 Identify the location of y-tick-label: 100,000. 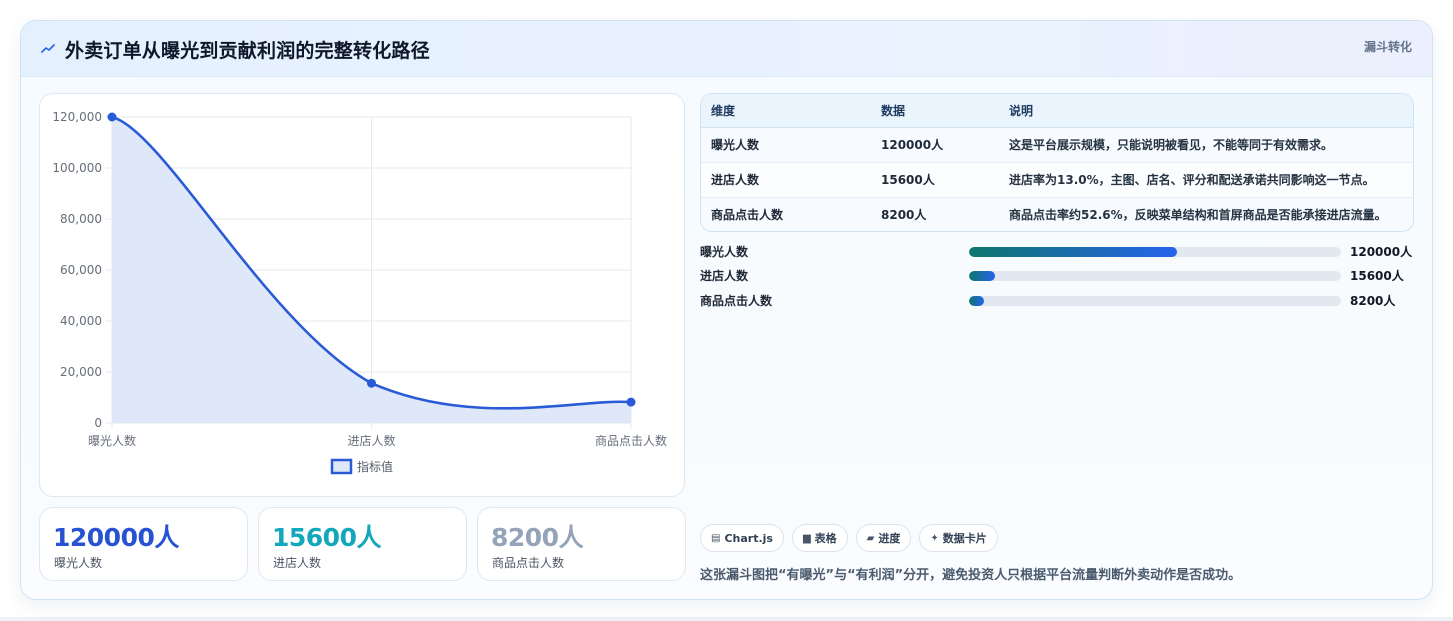
(77, 168).